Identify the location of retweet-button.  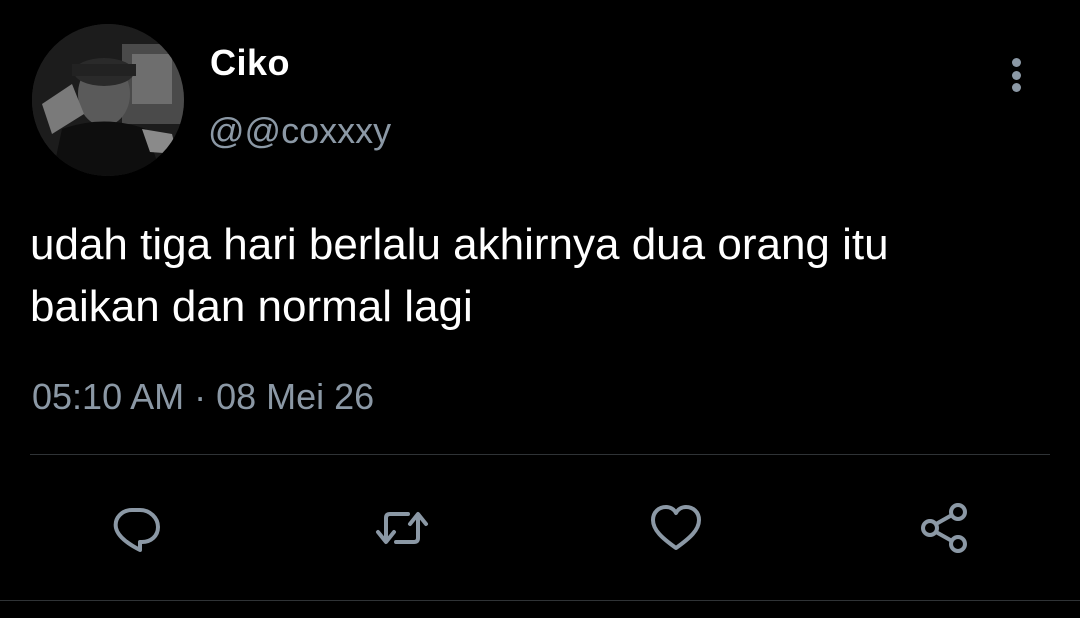
(402, 528).